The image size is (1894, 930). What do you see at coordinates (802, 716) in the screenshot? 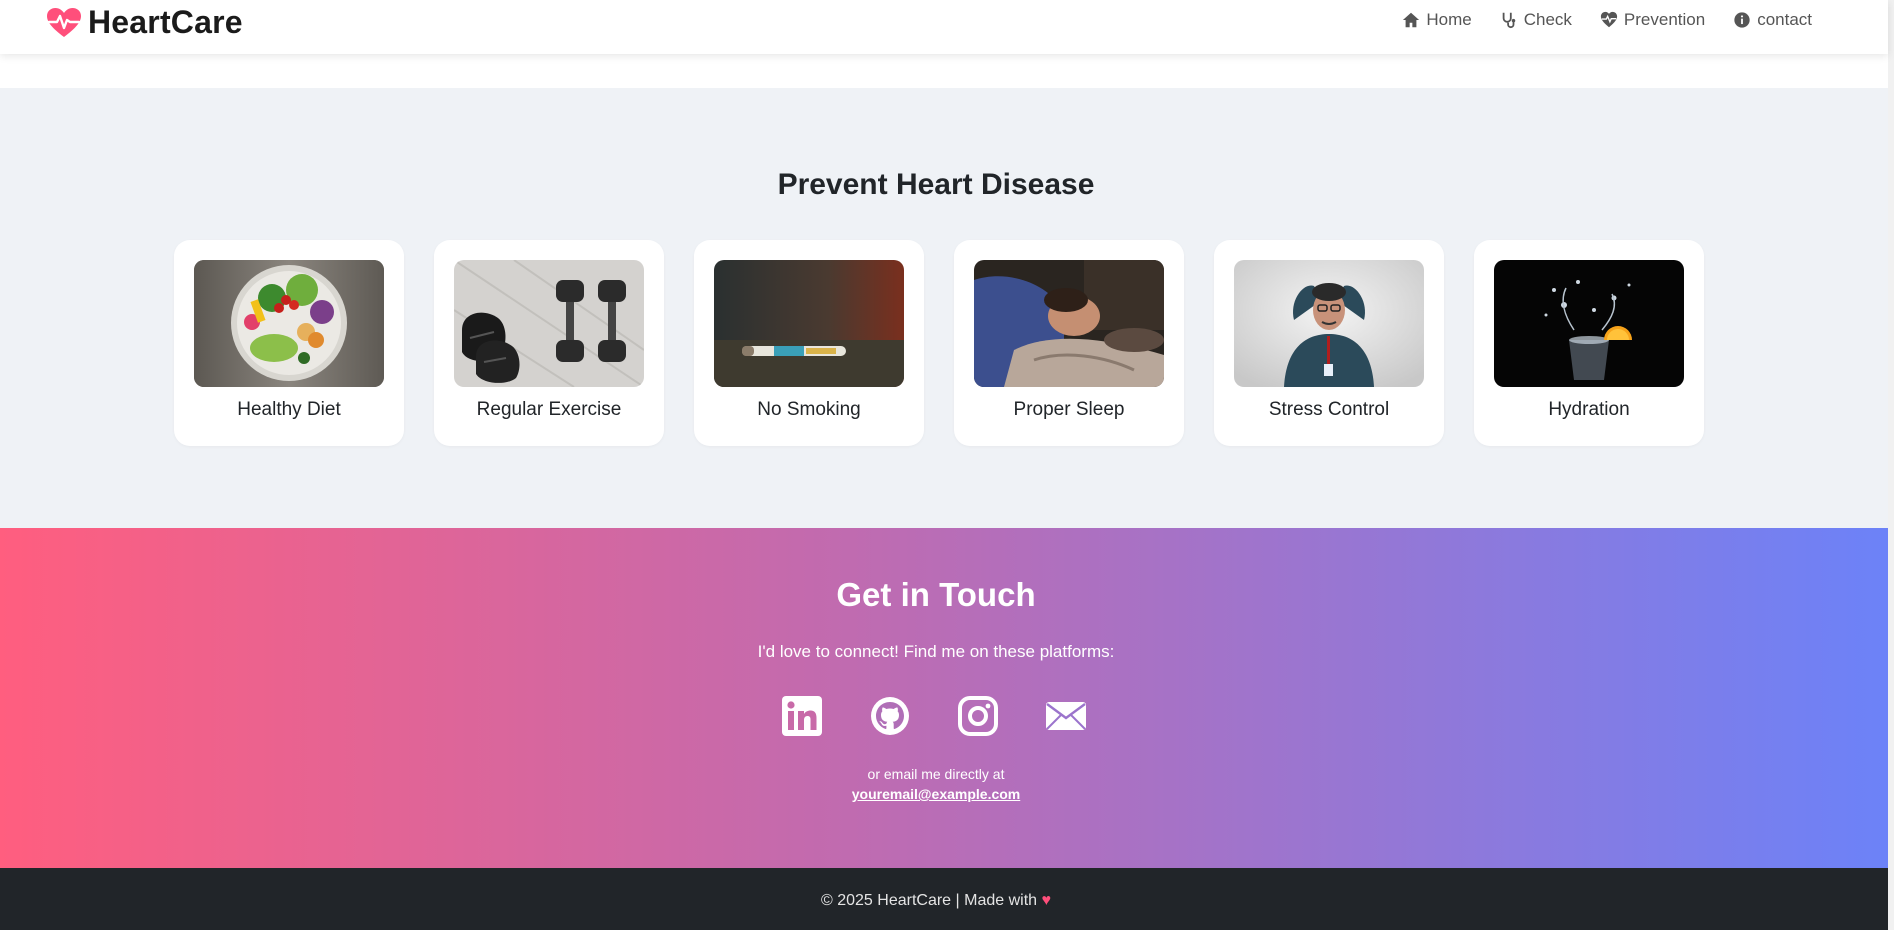
I see `linkedin-icon` at bounding box center [802, 716].